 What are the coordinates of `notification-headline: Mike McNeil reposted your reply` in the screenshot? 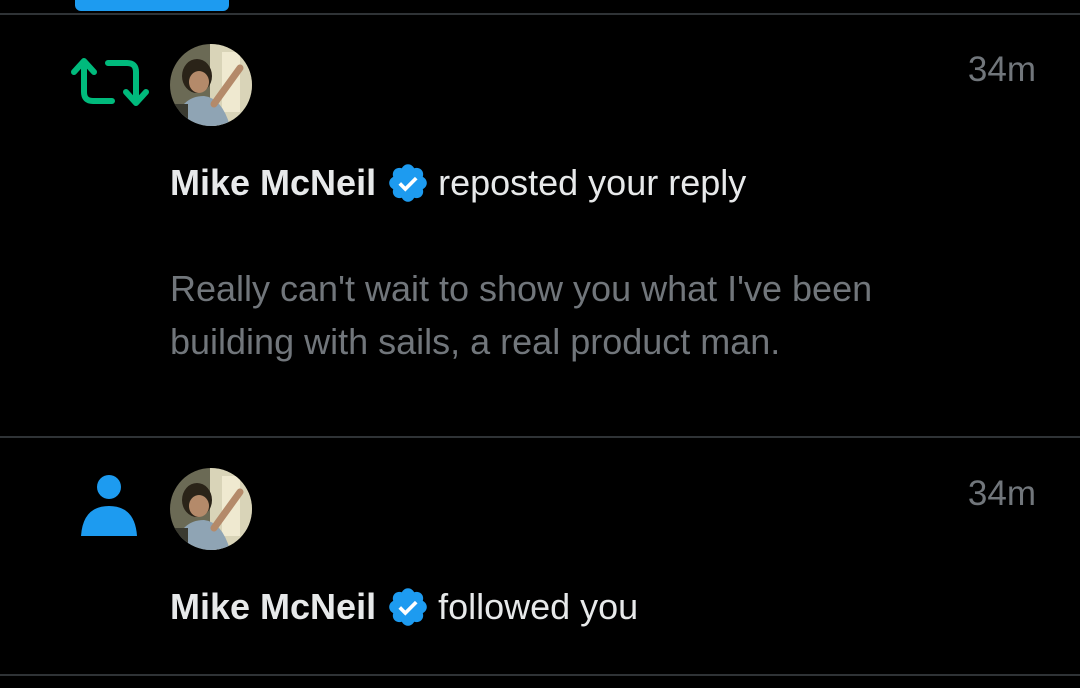 It's located at (458, 183).